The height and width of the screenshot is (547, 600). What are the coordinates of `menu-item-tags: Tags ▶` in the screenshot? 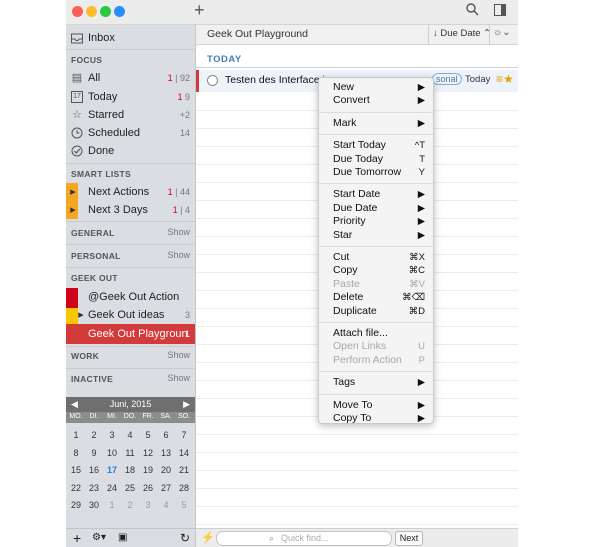 It's located at (376, 382).